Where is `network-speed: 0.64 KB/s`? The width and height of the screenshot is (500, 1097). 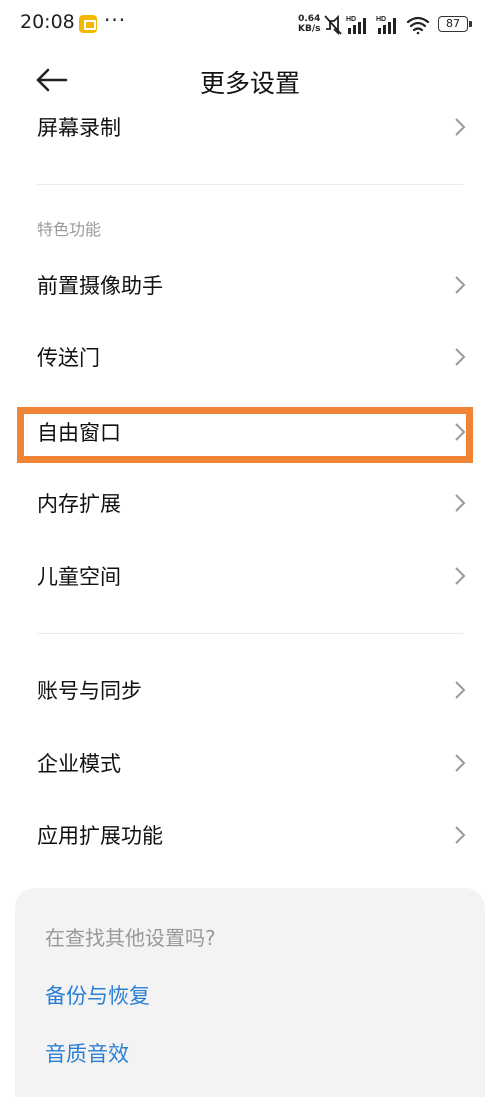
network-speed: 0.64 KB/s is located at coordinates (309, 24).